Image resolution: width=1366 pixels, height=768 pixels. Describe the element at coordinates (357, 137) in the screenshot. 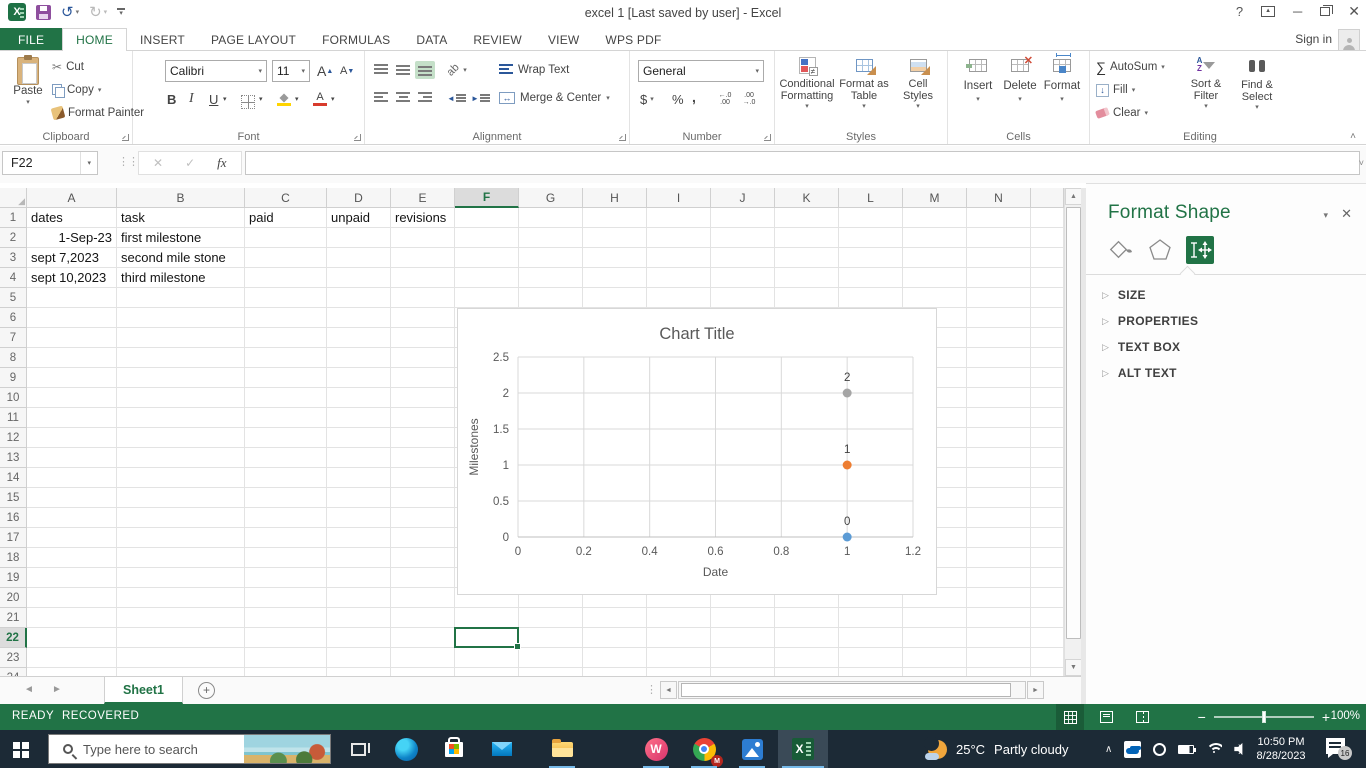

I see `font-dialog-launcher` at that location.